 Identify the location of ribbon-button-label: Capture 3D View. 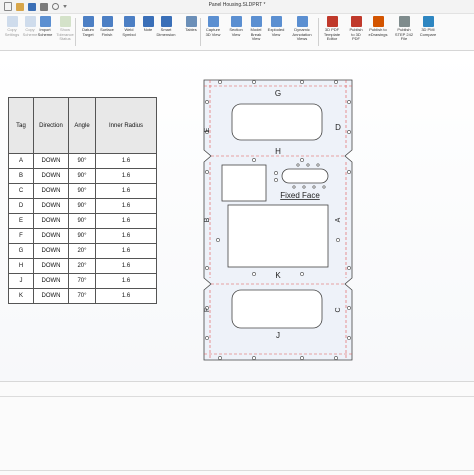
(213, 32).